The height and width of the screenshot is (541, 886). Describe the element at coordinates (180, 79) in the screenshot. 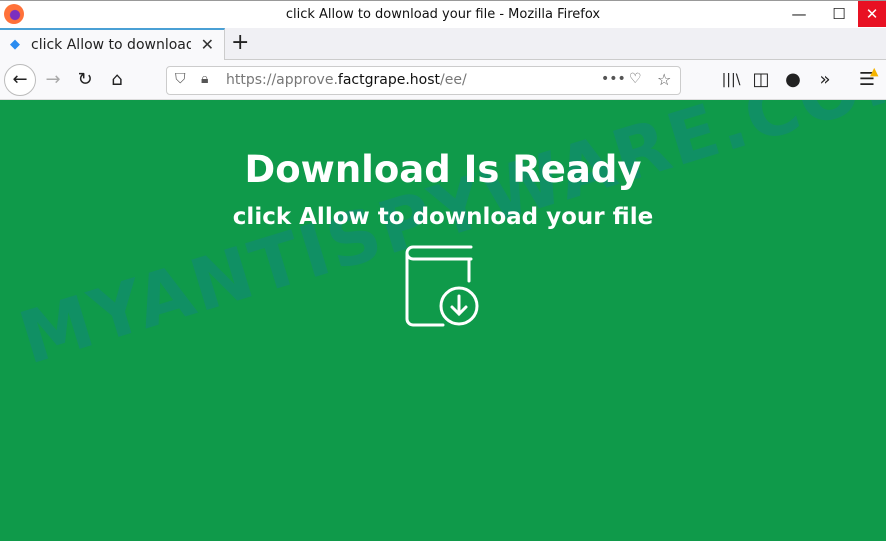

I see `shield-icon: ⛉` at that location.